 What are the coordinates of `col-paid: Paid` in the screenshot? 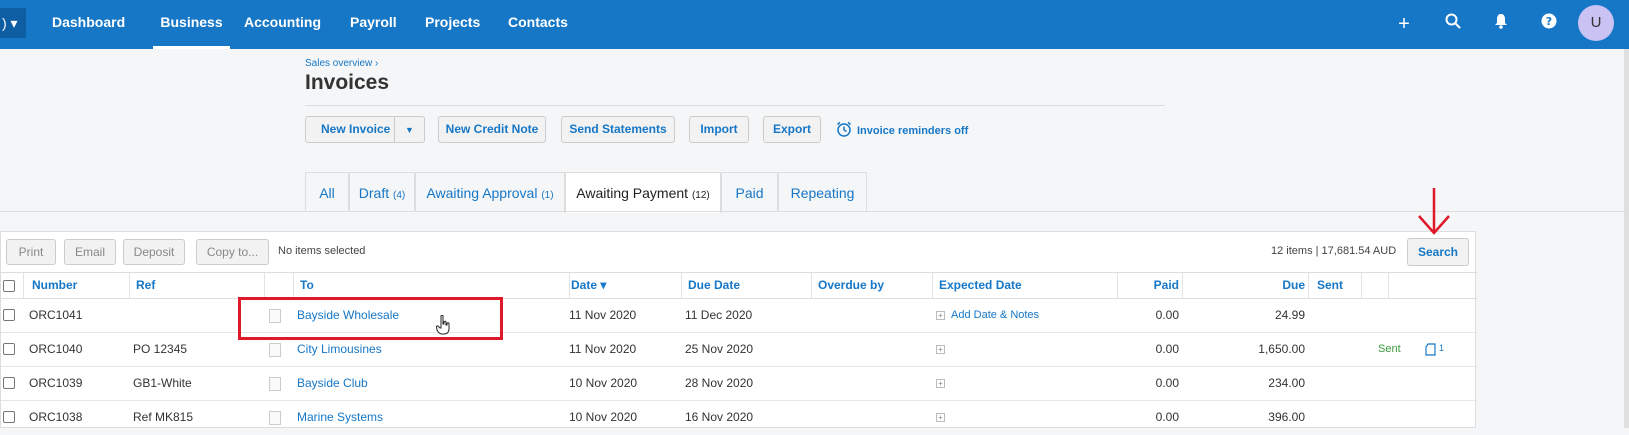 It's located at (1149, 285).